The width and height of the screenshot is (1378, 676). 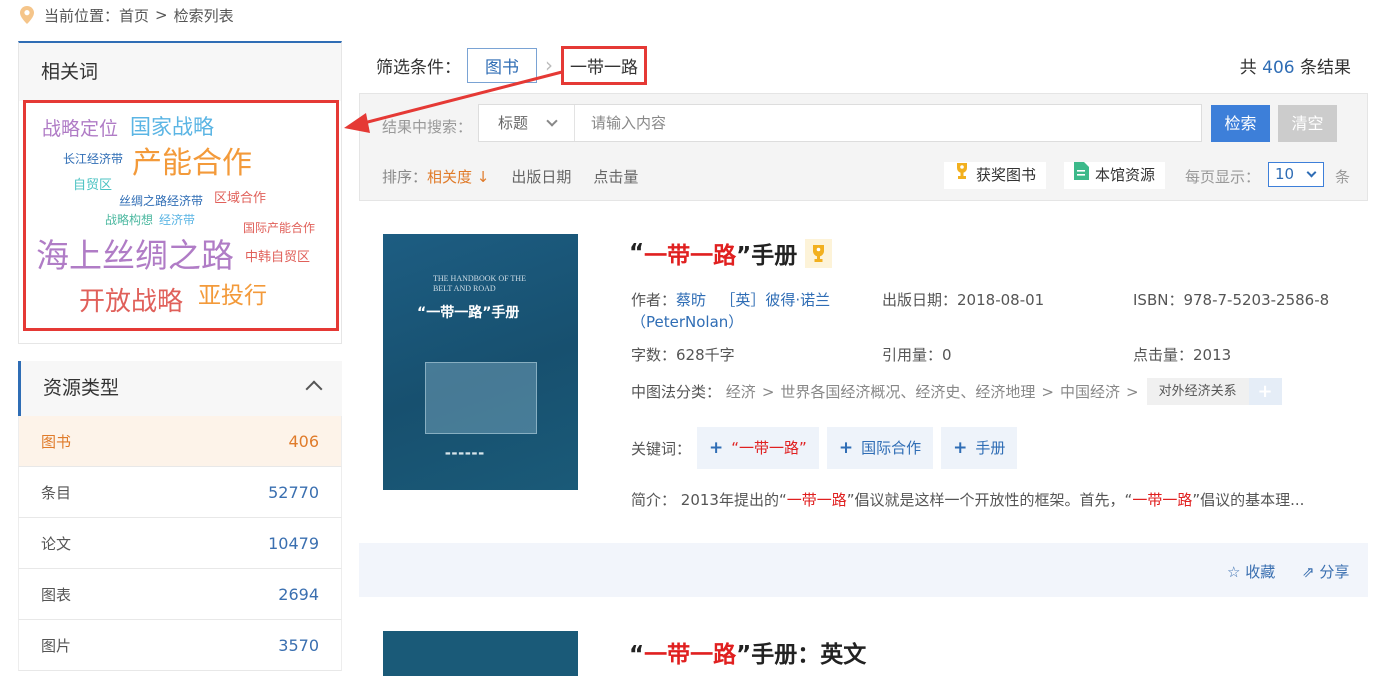 I want to click on keyword-text: 手册, so click(x=990, y=448).